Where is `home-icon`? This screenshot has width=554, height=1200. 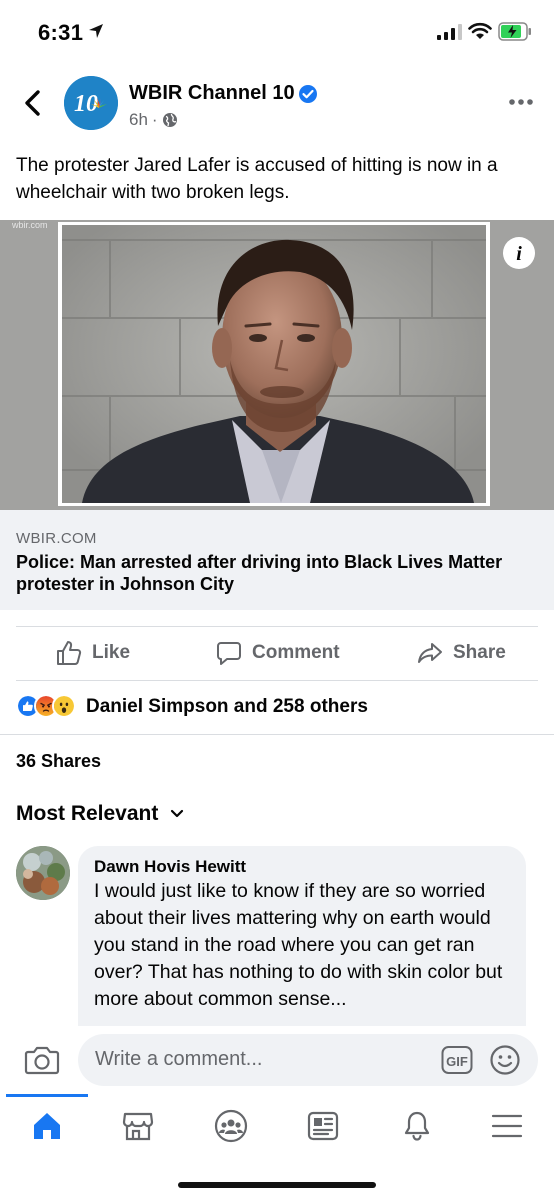
home-icon is located at coordinates (47, 1126).